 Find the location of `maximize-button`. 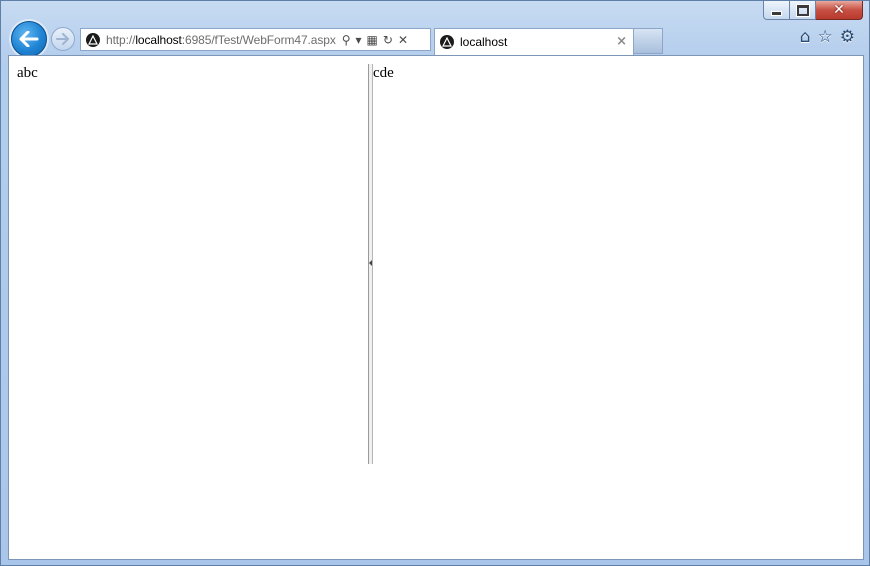

maximize-button is located at coordinates (803, 10).